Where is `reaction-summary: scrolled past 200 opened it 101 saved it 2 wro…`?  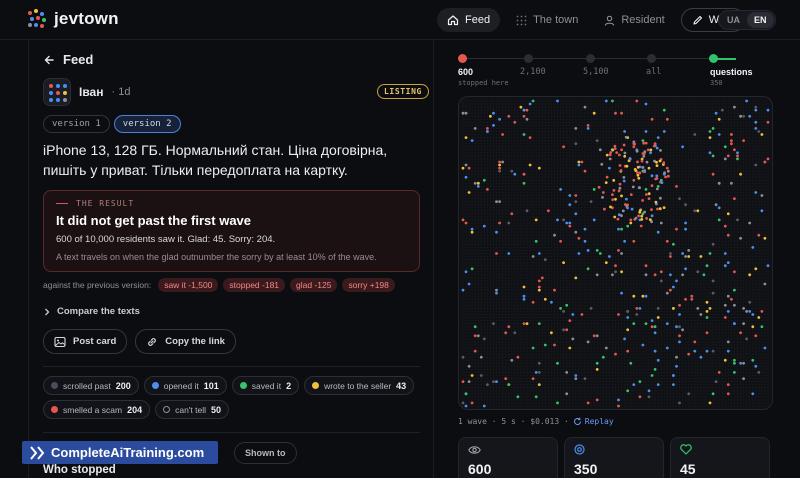 reaction-summary: scrolled past 200 opened it 101 saved it 2 wro… is located at coordinates (233, 397).